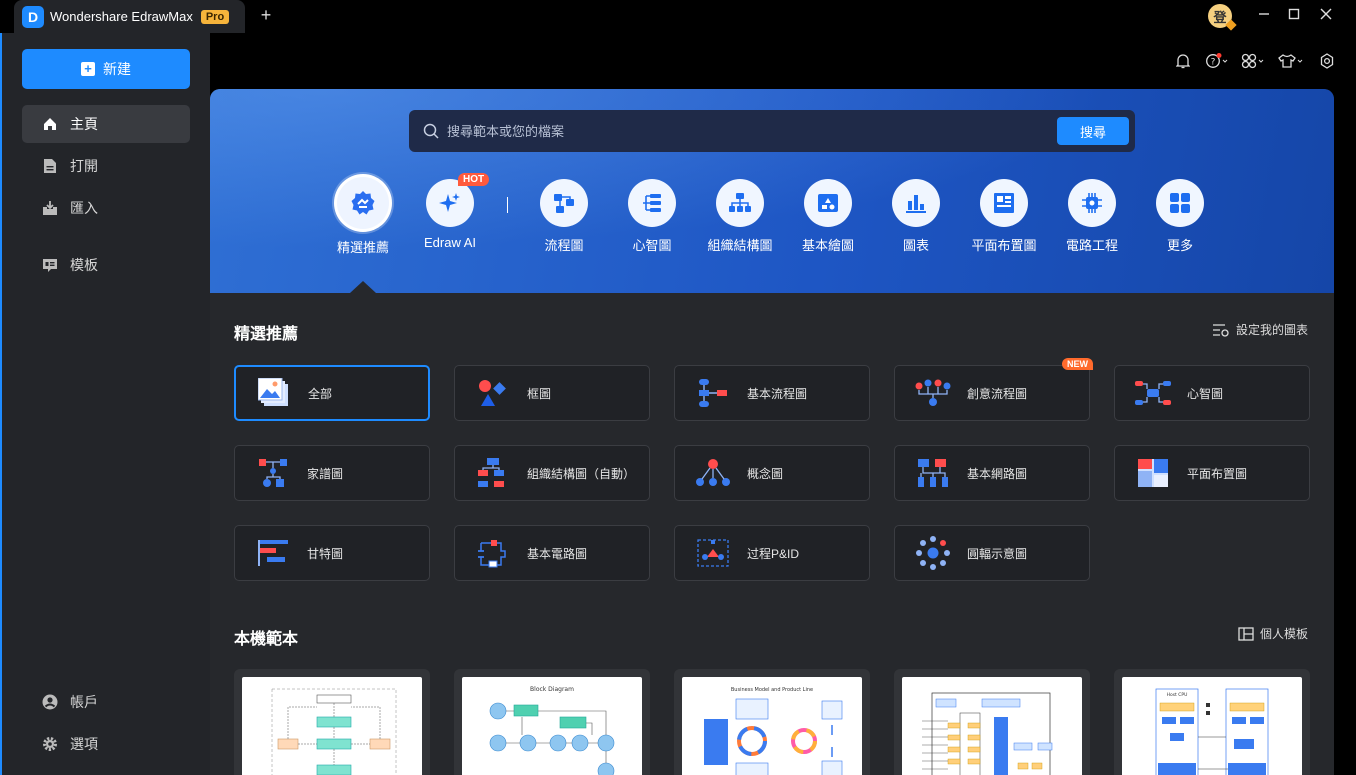 Image resolution: width=1356 pixels, height=775 pixels. Describe the element at coordinates (539, 393) in the screenshot. I see `card-label: 框圖` at that location.